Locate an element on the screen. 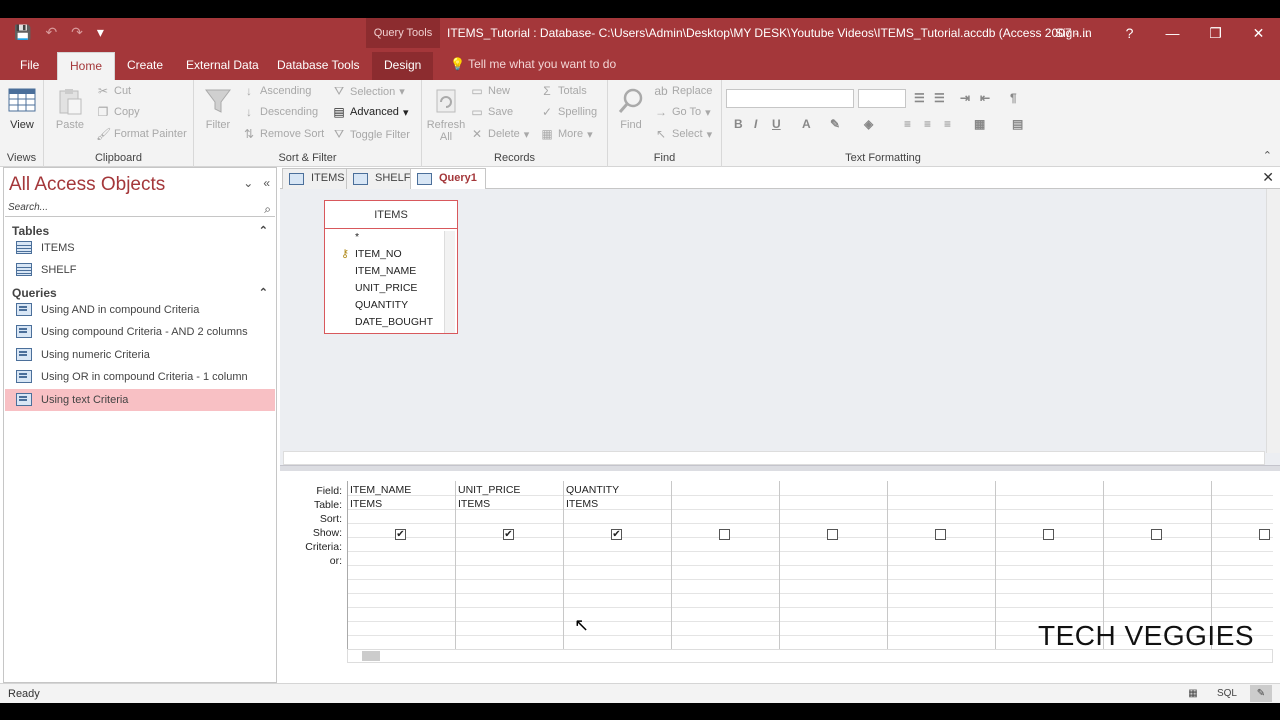 This screenshot has width=1280, height=720. tab-file: File is located at coordinates (29, 66).